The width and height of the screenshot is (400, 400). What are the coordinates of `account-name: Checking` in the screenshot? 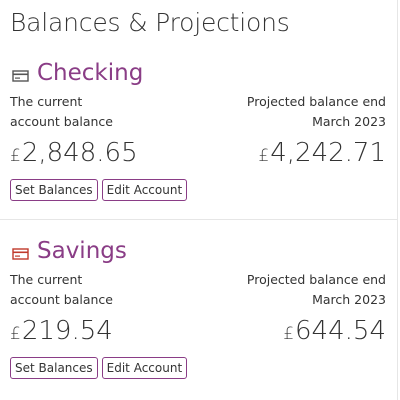 It's located at (90, 73).